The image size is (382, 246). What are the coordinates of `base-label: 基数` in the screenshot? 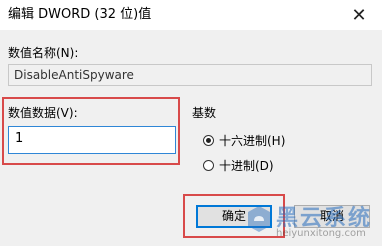 It's located at (204, 113).